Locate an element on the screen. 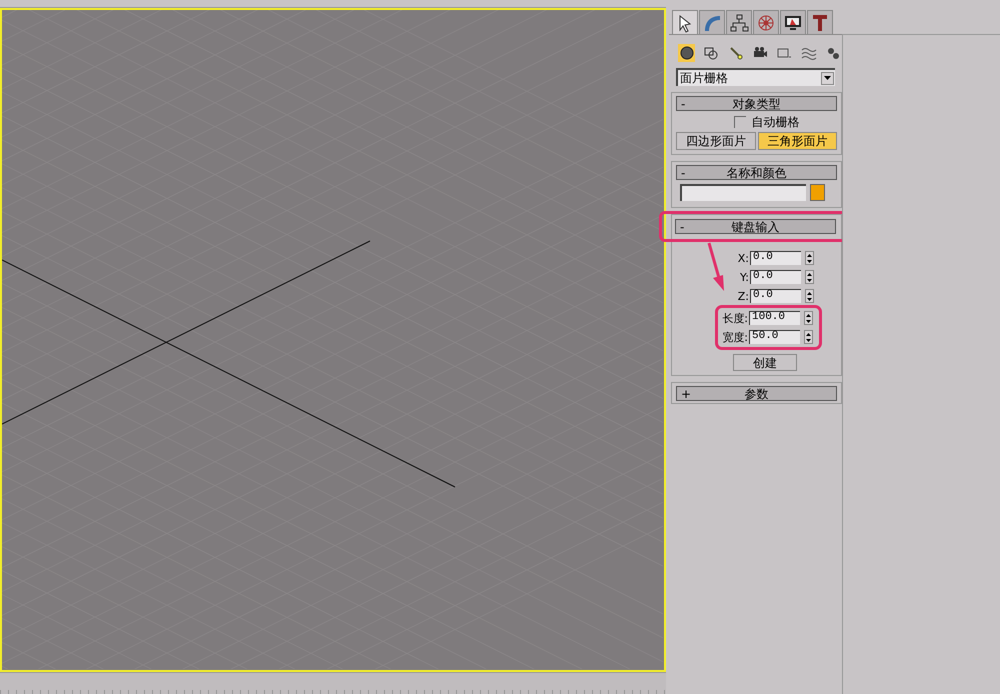 The height and width of the screenshot is (694, 1000). field-label: X: is located at coordinates (743, 258).